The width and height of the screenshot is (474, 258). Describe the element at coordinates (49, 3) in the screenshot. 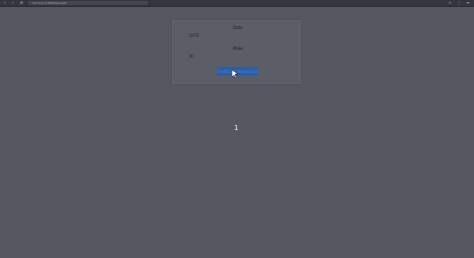

I see `address-text: 127.0.0.1:5000/predict` at that location.